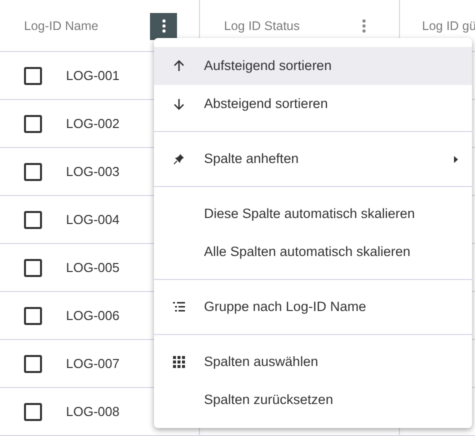  Describe the element at coordinates (93, 315) in the screenshot. I see `table-cell-text: LOG-006` at that location.